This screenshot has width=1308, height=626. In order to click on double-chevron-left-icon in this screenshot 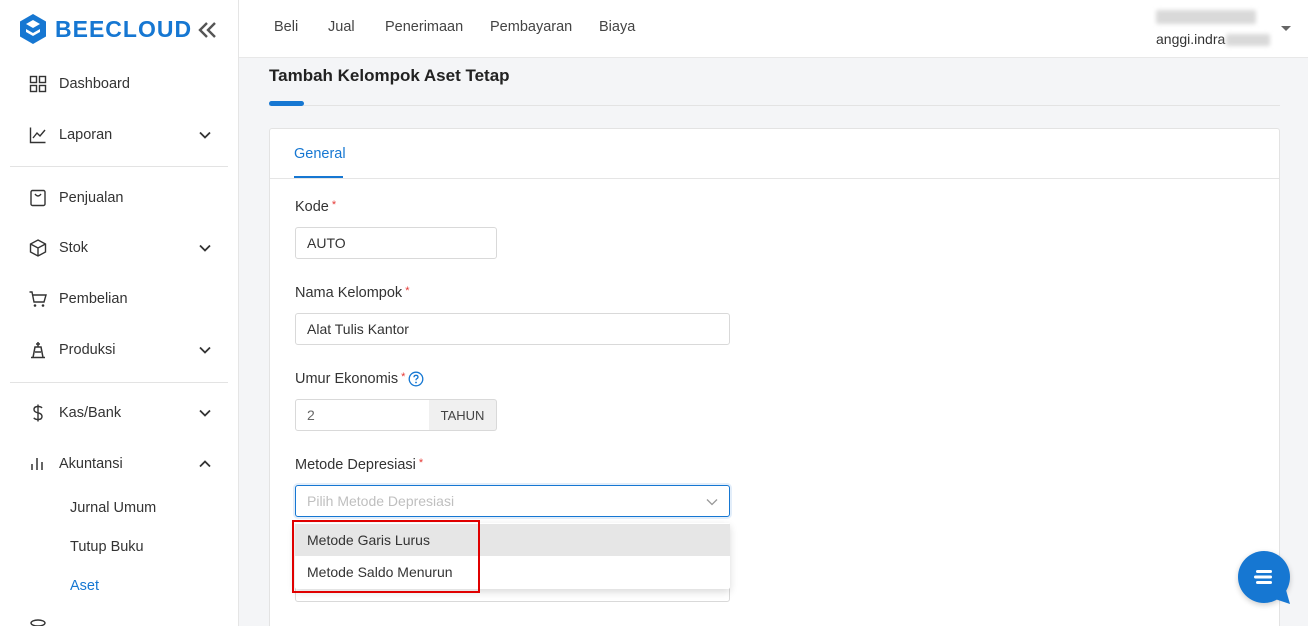, I will do `click(207, 30)`.